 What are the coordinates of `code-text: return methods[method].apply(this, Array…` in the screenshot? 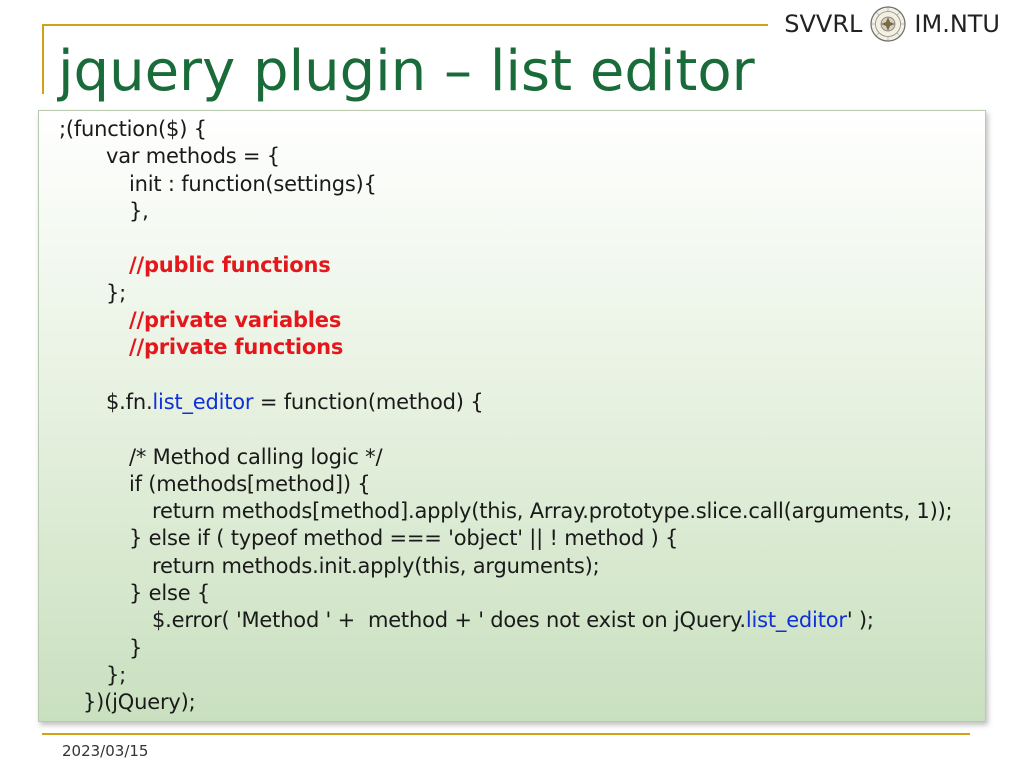 It's located at (552, 511).